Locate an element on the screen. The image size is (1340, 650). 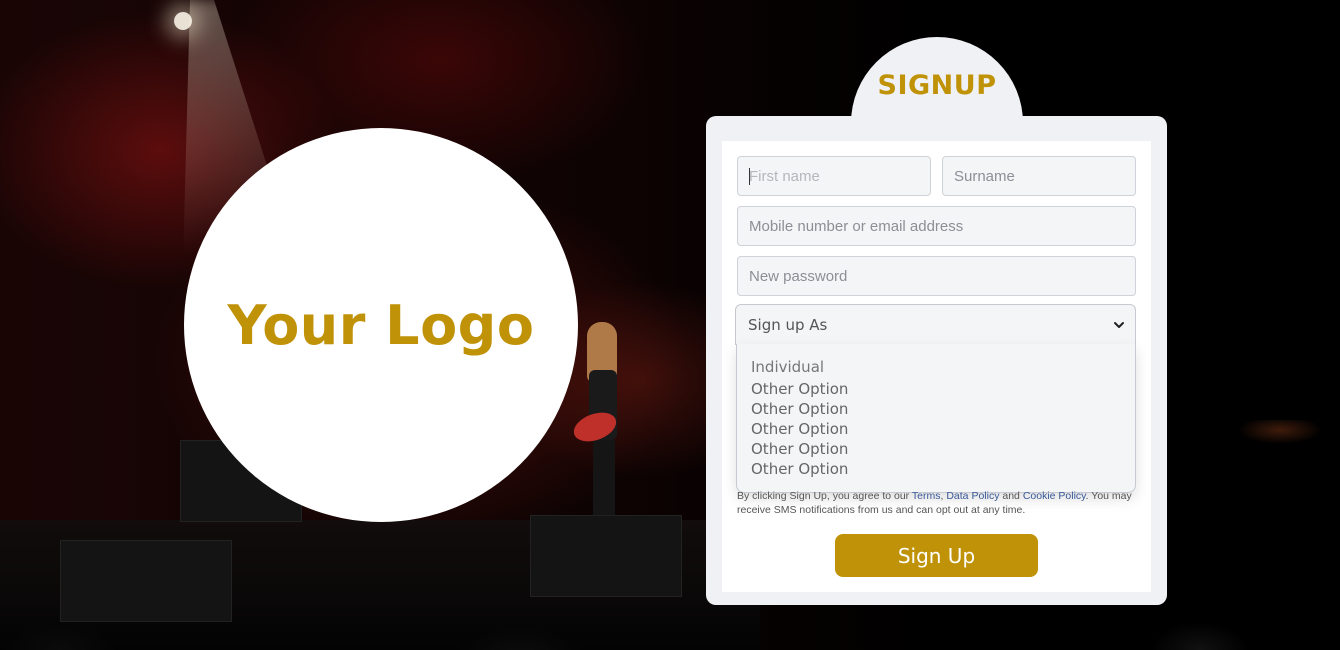
contact-input is located at coordinates (936, 226).